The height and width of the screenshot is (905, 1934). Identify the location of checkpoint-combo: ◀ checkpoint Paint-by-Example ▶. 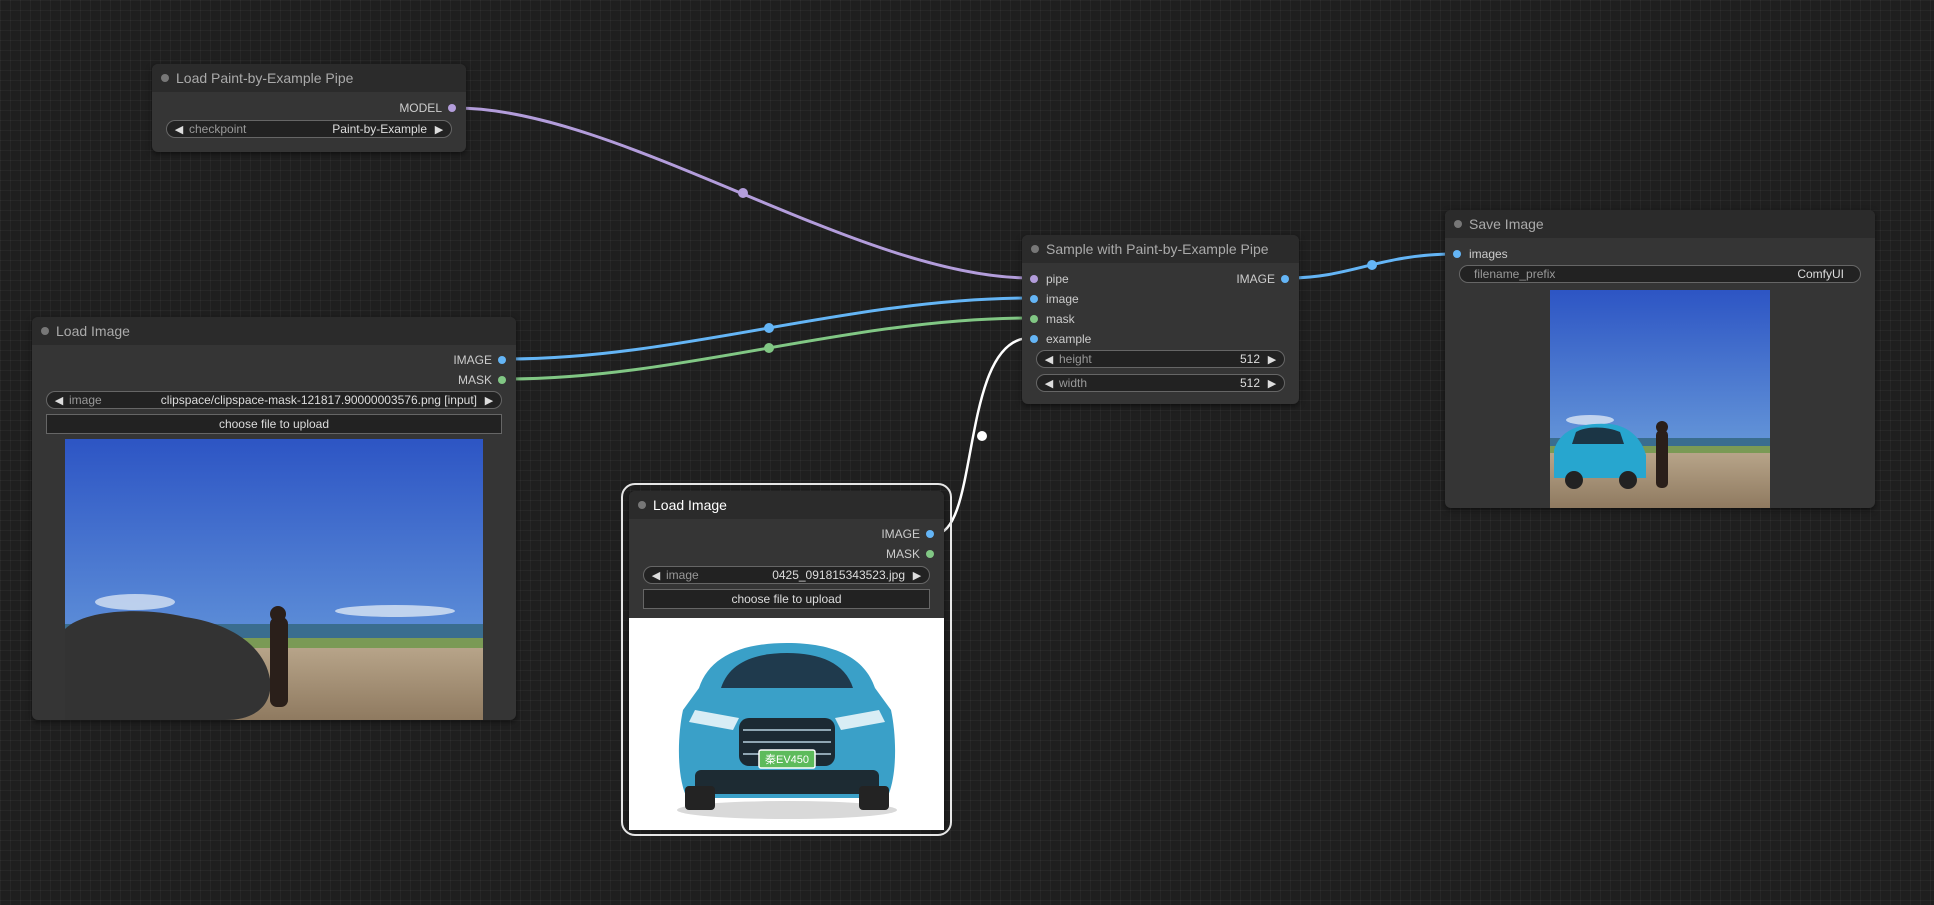
(309, 129).